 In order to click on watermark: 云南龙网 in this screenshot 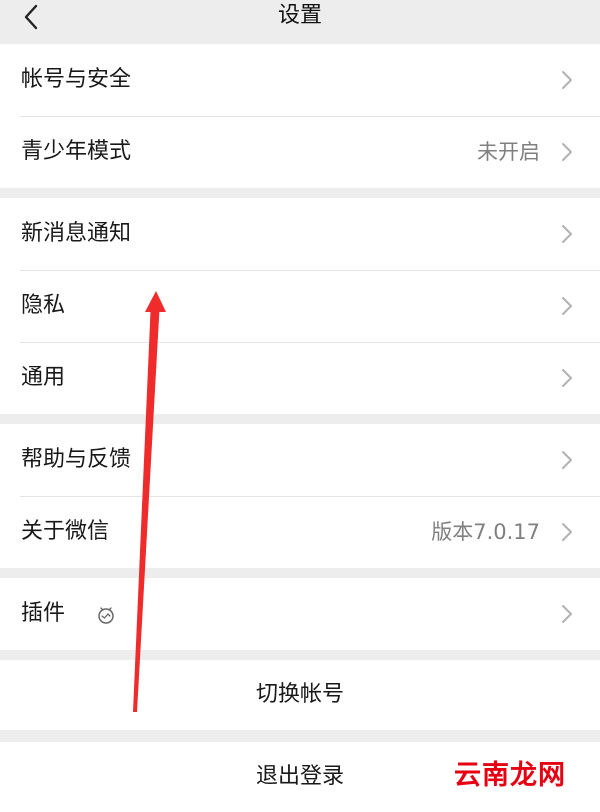, I will do `click(510, 775)`.